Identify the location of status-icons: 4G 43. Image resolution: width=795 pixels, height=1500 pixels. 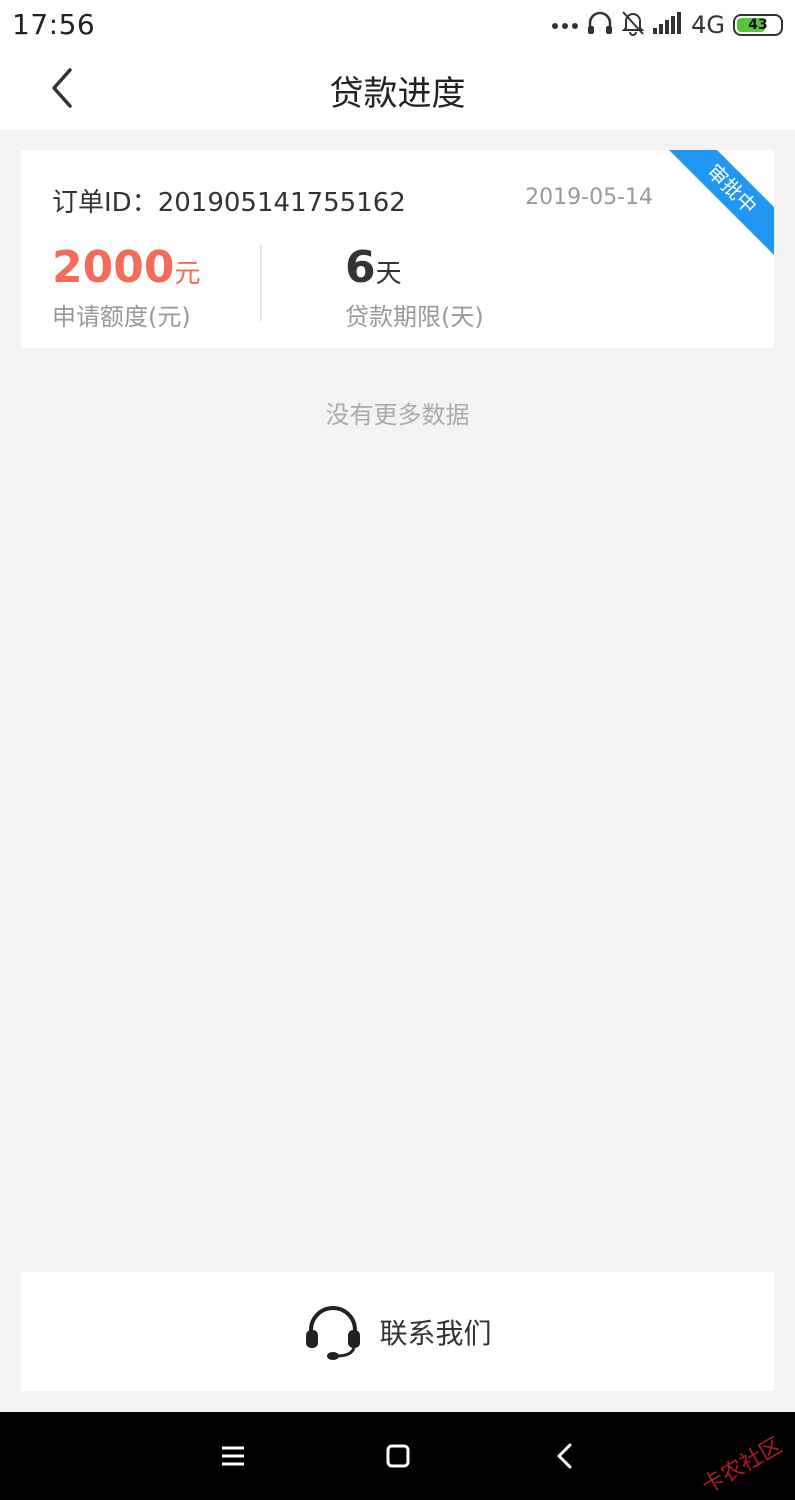
(667, 25).